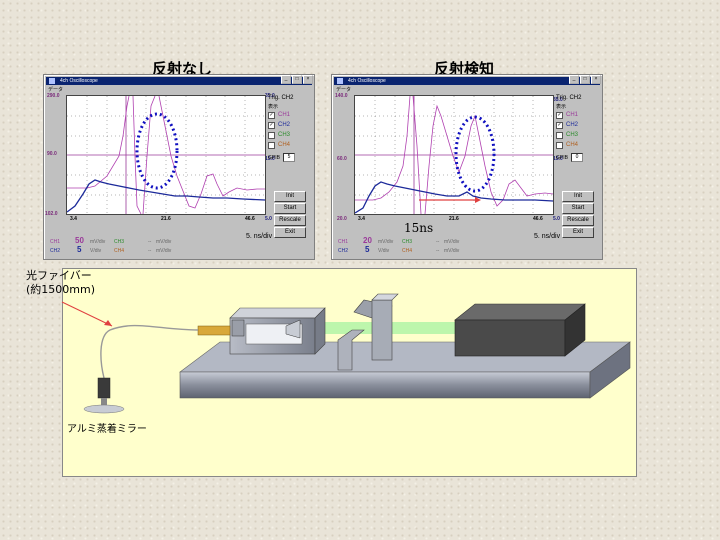 Image resolution: width=720 pixels, height=540 pixels. What do you see at coordinates (104, 409) in the screenshot?
I see `aluminum-mirror-icon` at bounding box center [104, 409].